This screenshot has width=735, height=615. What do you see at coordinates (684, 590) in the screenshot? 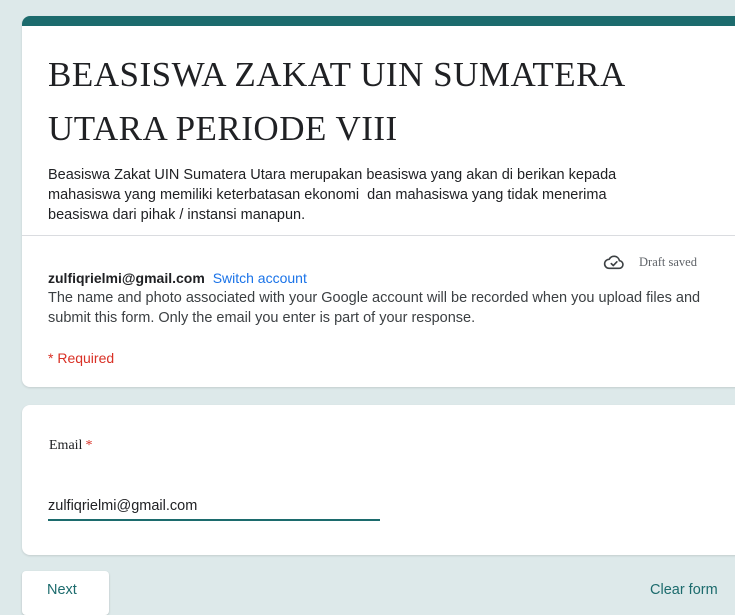
I see `clear-form-button: Clear form` at bounding box center [684, 590].